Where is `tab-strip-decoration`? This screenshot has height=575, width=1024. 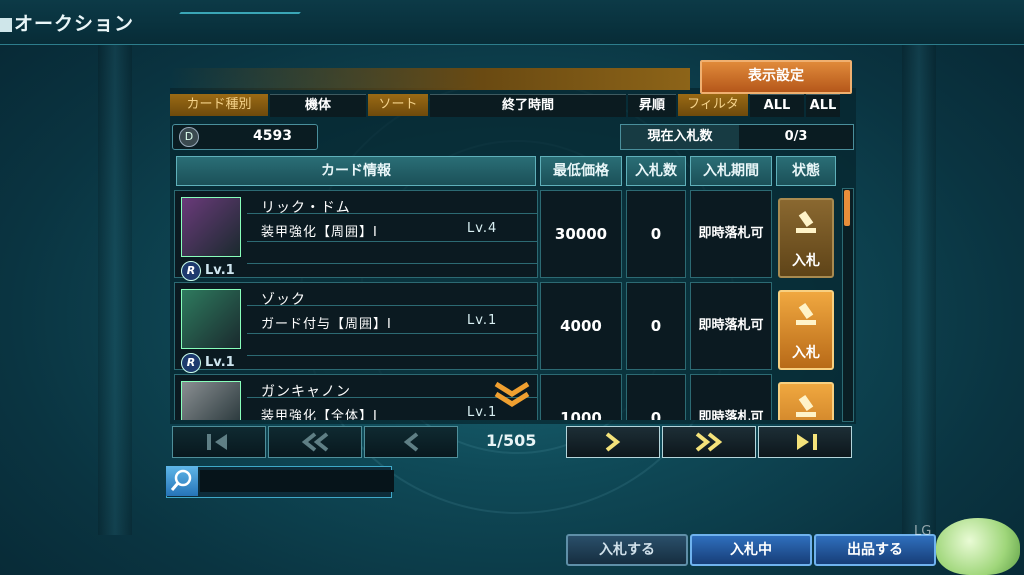 tab-strip-decoration is located at coordinates (430, 79).